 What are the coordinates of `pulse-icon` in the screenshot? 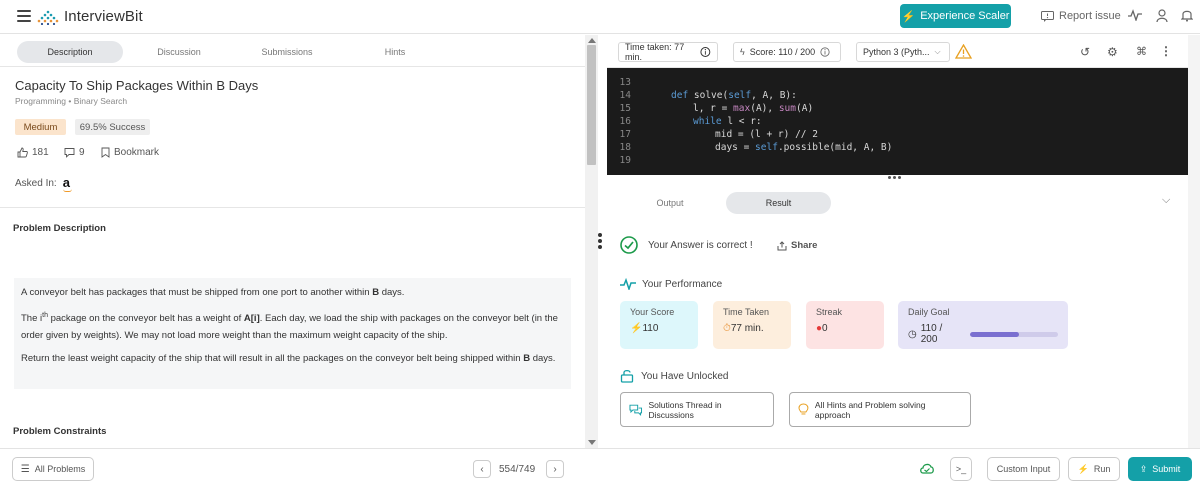 It's located at (628, 284).